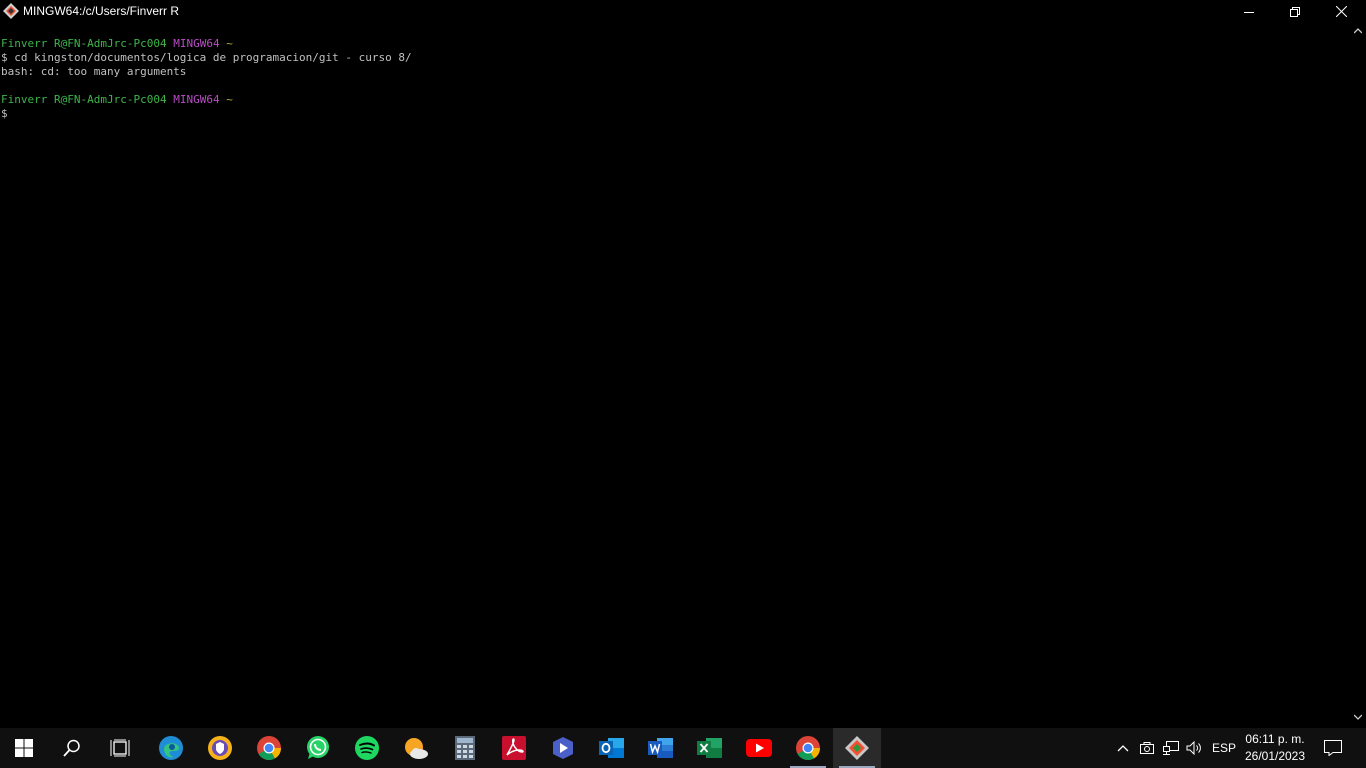  What do you see at coordinates (94, 71) in the screenshot?
I see `error-output: bash: cd: too many arguments` at bounding box center [94, 71].